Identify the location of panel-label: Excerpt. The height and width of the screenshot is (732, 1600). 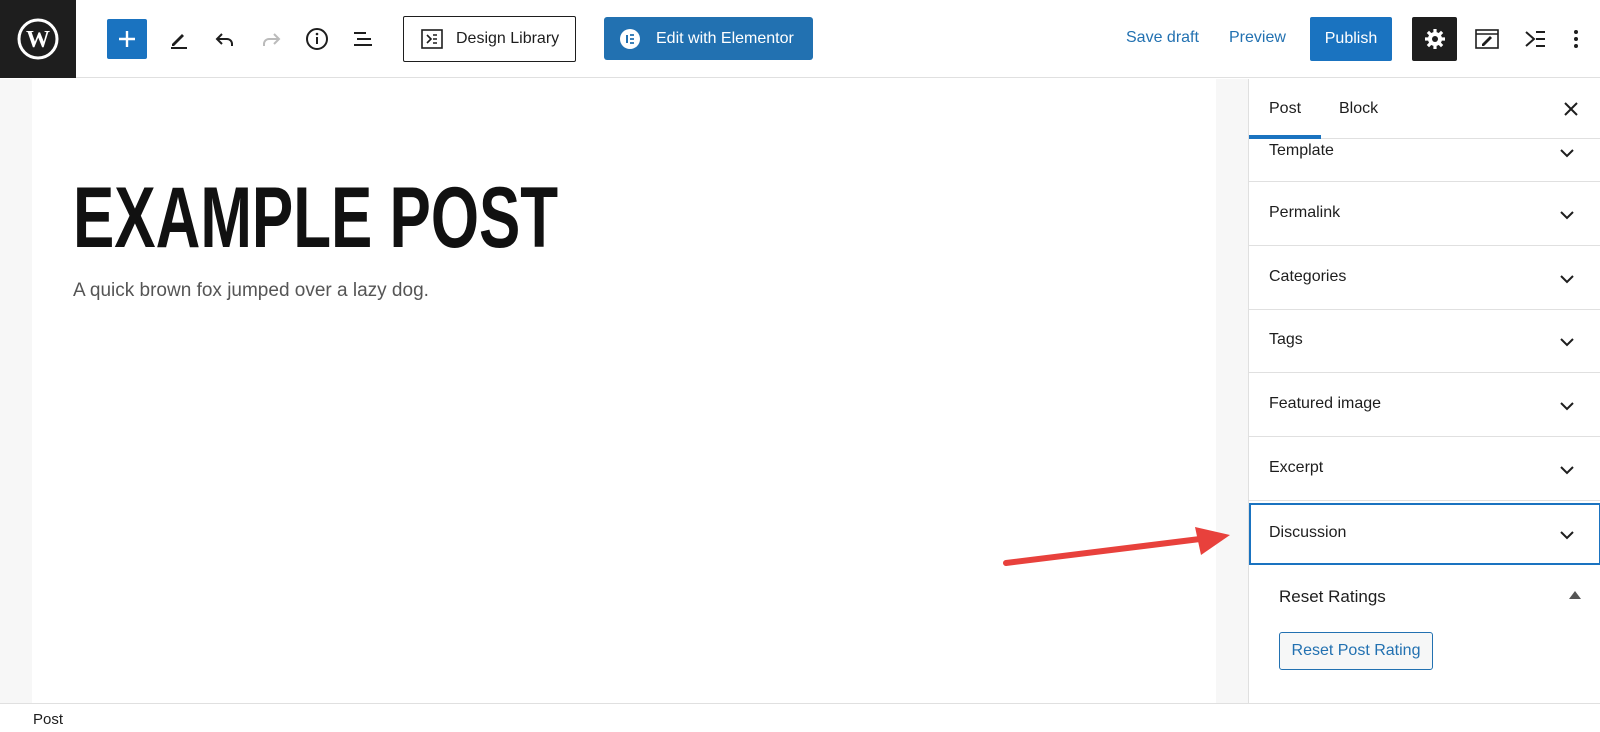
(1296, 467).